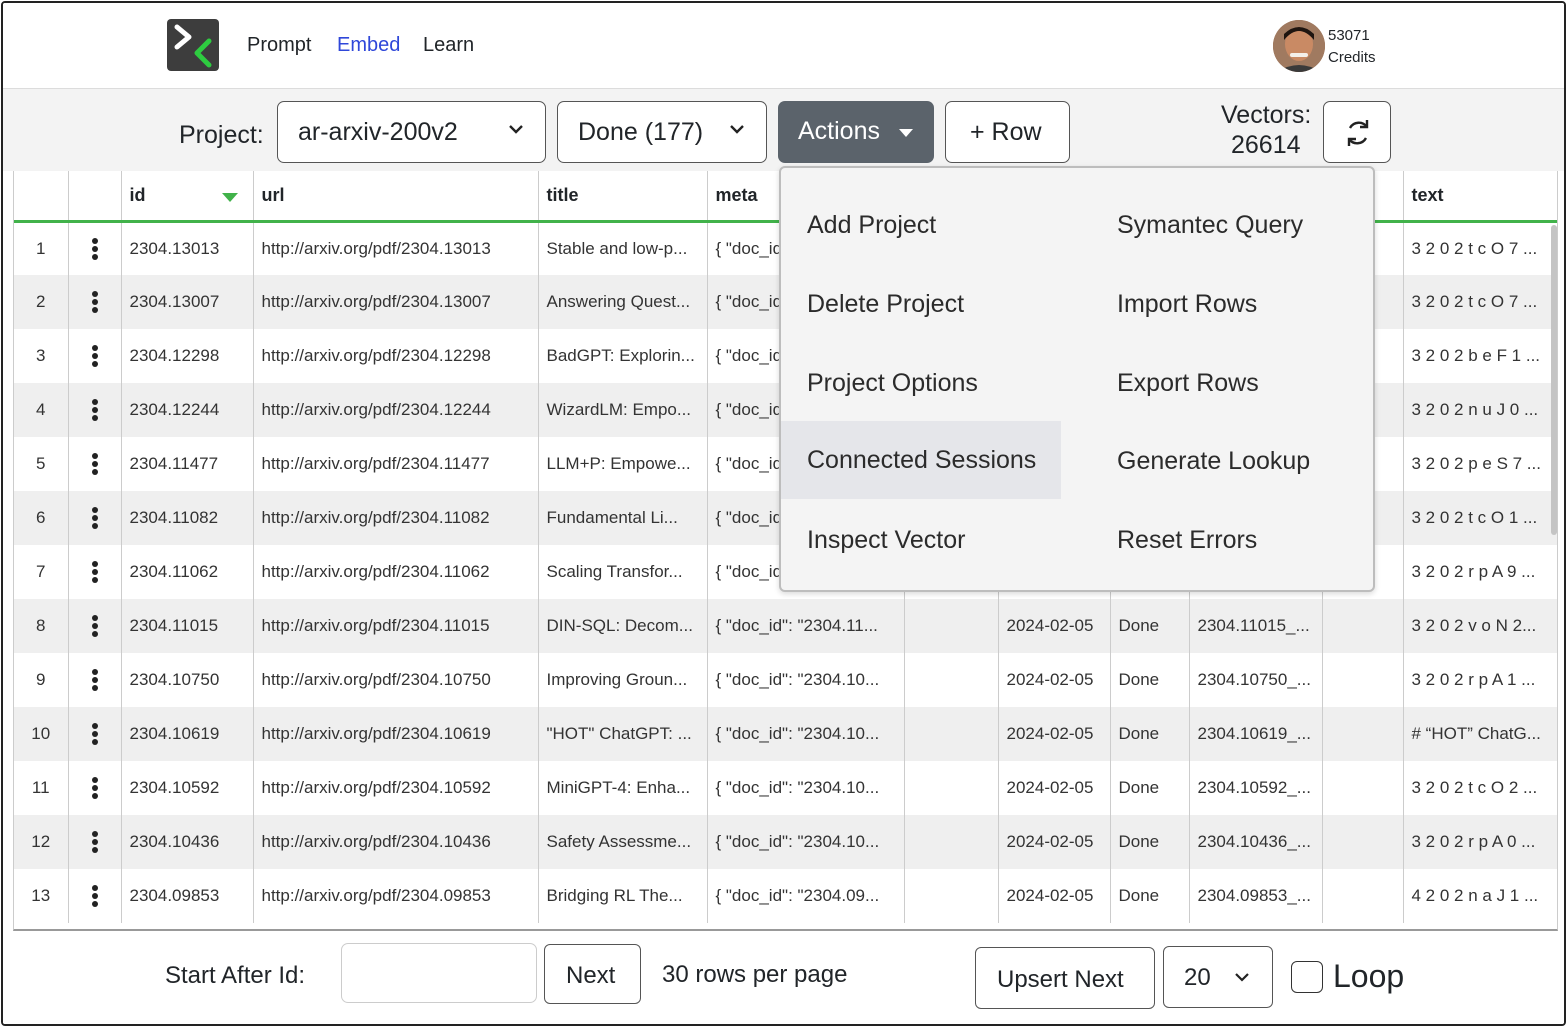 This screenshot has width=1568, height=1028. What do you see at coordinates (1231, 540) in the screenshot?
I see `menu-item-reset-errors: Reset Errors` at bounding box center [1231, 540].